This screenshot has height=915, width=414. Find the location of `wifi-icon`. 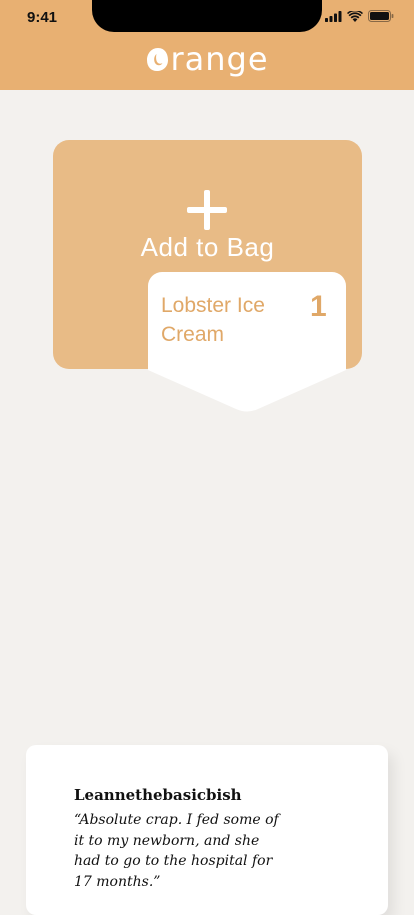

wifi-icon is located at coordinates (355, 16).